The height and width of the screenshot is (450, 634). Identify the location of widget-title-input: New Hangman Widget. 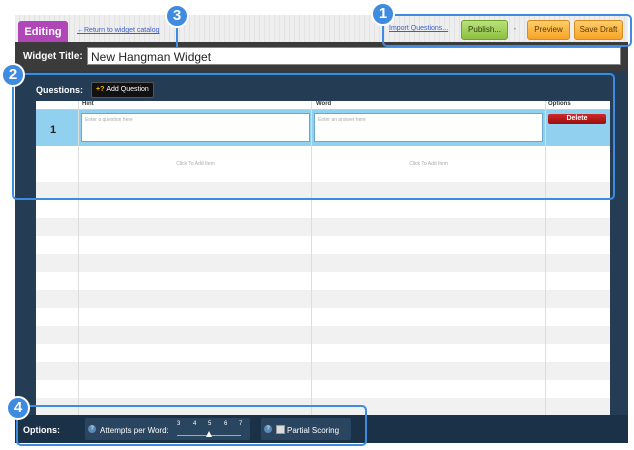
(354, 56).